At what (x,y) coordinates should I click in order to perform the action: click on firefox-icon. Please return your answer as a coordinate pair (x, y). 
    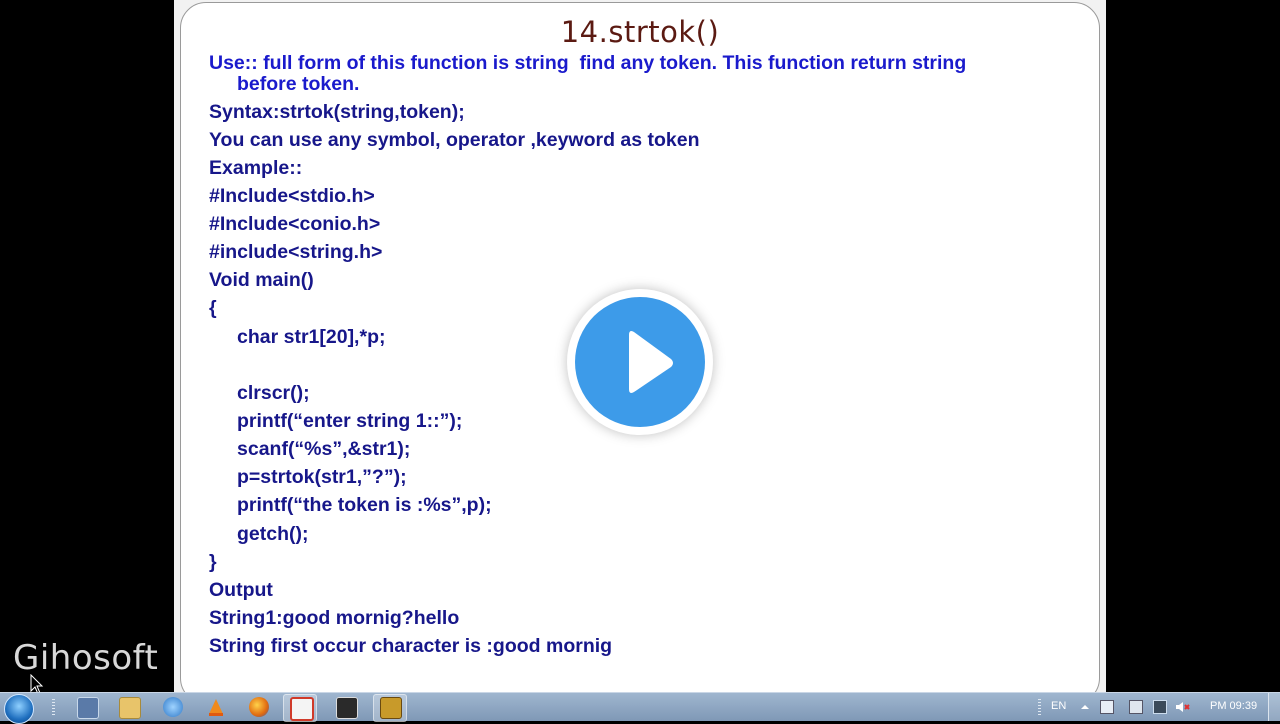
    Looking at the image, I should click on (259, 707).